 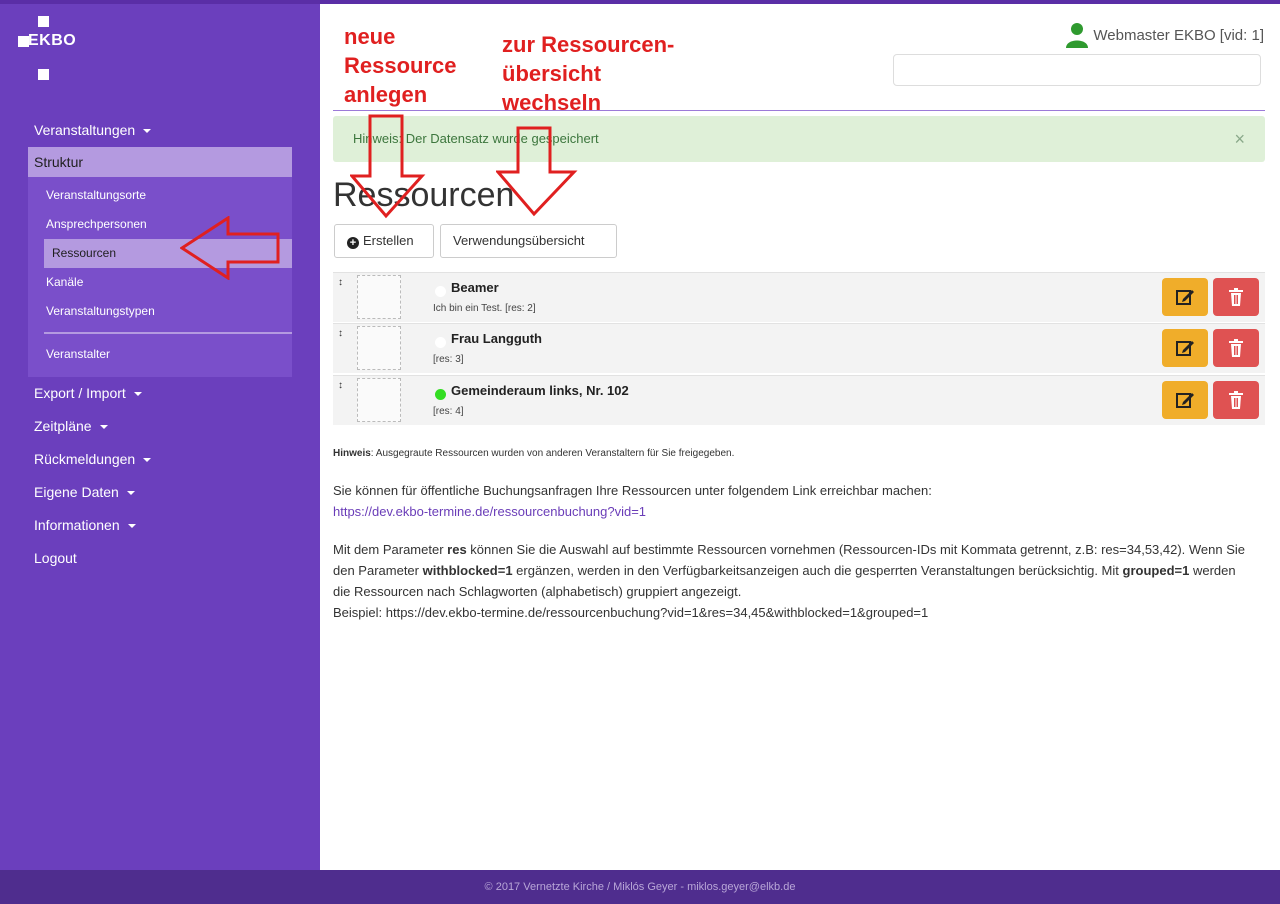 I want to click on annotation-overview: zur Ressourcen- übersicht wechseln, so click(x=588, y=73).